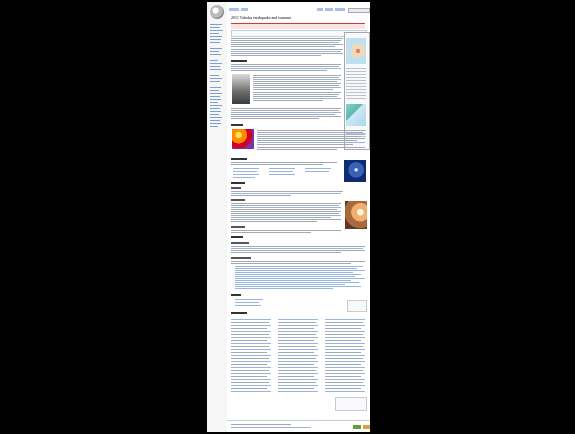 The width and height of the screenshot is (575, 434). I want to click on portal-box, so click(357, 306).